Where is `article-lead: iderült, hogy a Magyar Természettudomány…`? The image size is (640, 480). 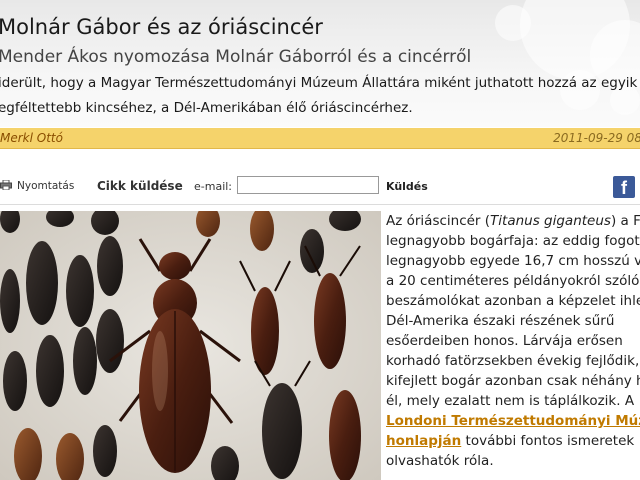
article-lead: iderült, hogy a Magyar Természettudomány… is located at coordinates (319, 96).